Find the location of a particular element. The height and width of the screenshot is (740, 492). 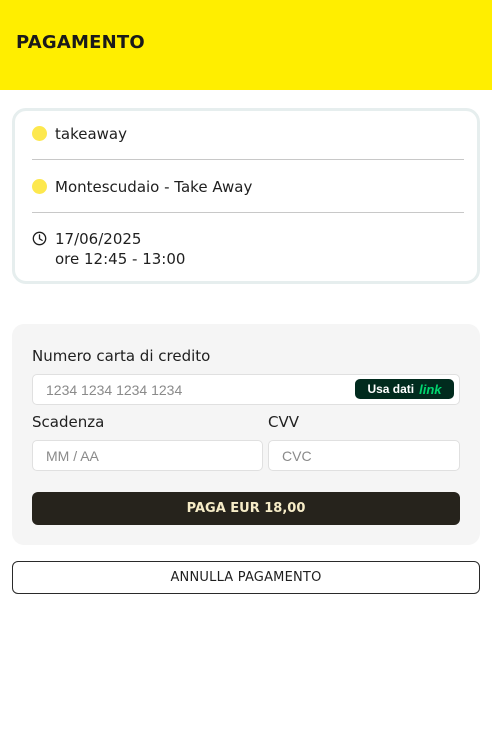

service-type-row: takeaway is located at coordinates (248, 134).